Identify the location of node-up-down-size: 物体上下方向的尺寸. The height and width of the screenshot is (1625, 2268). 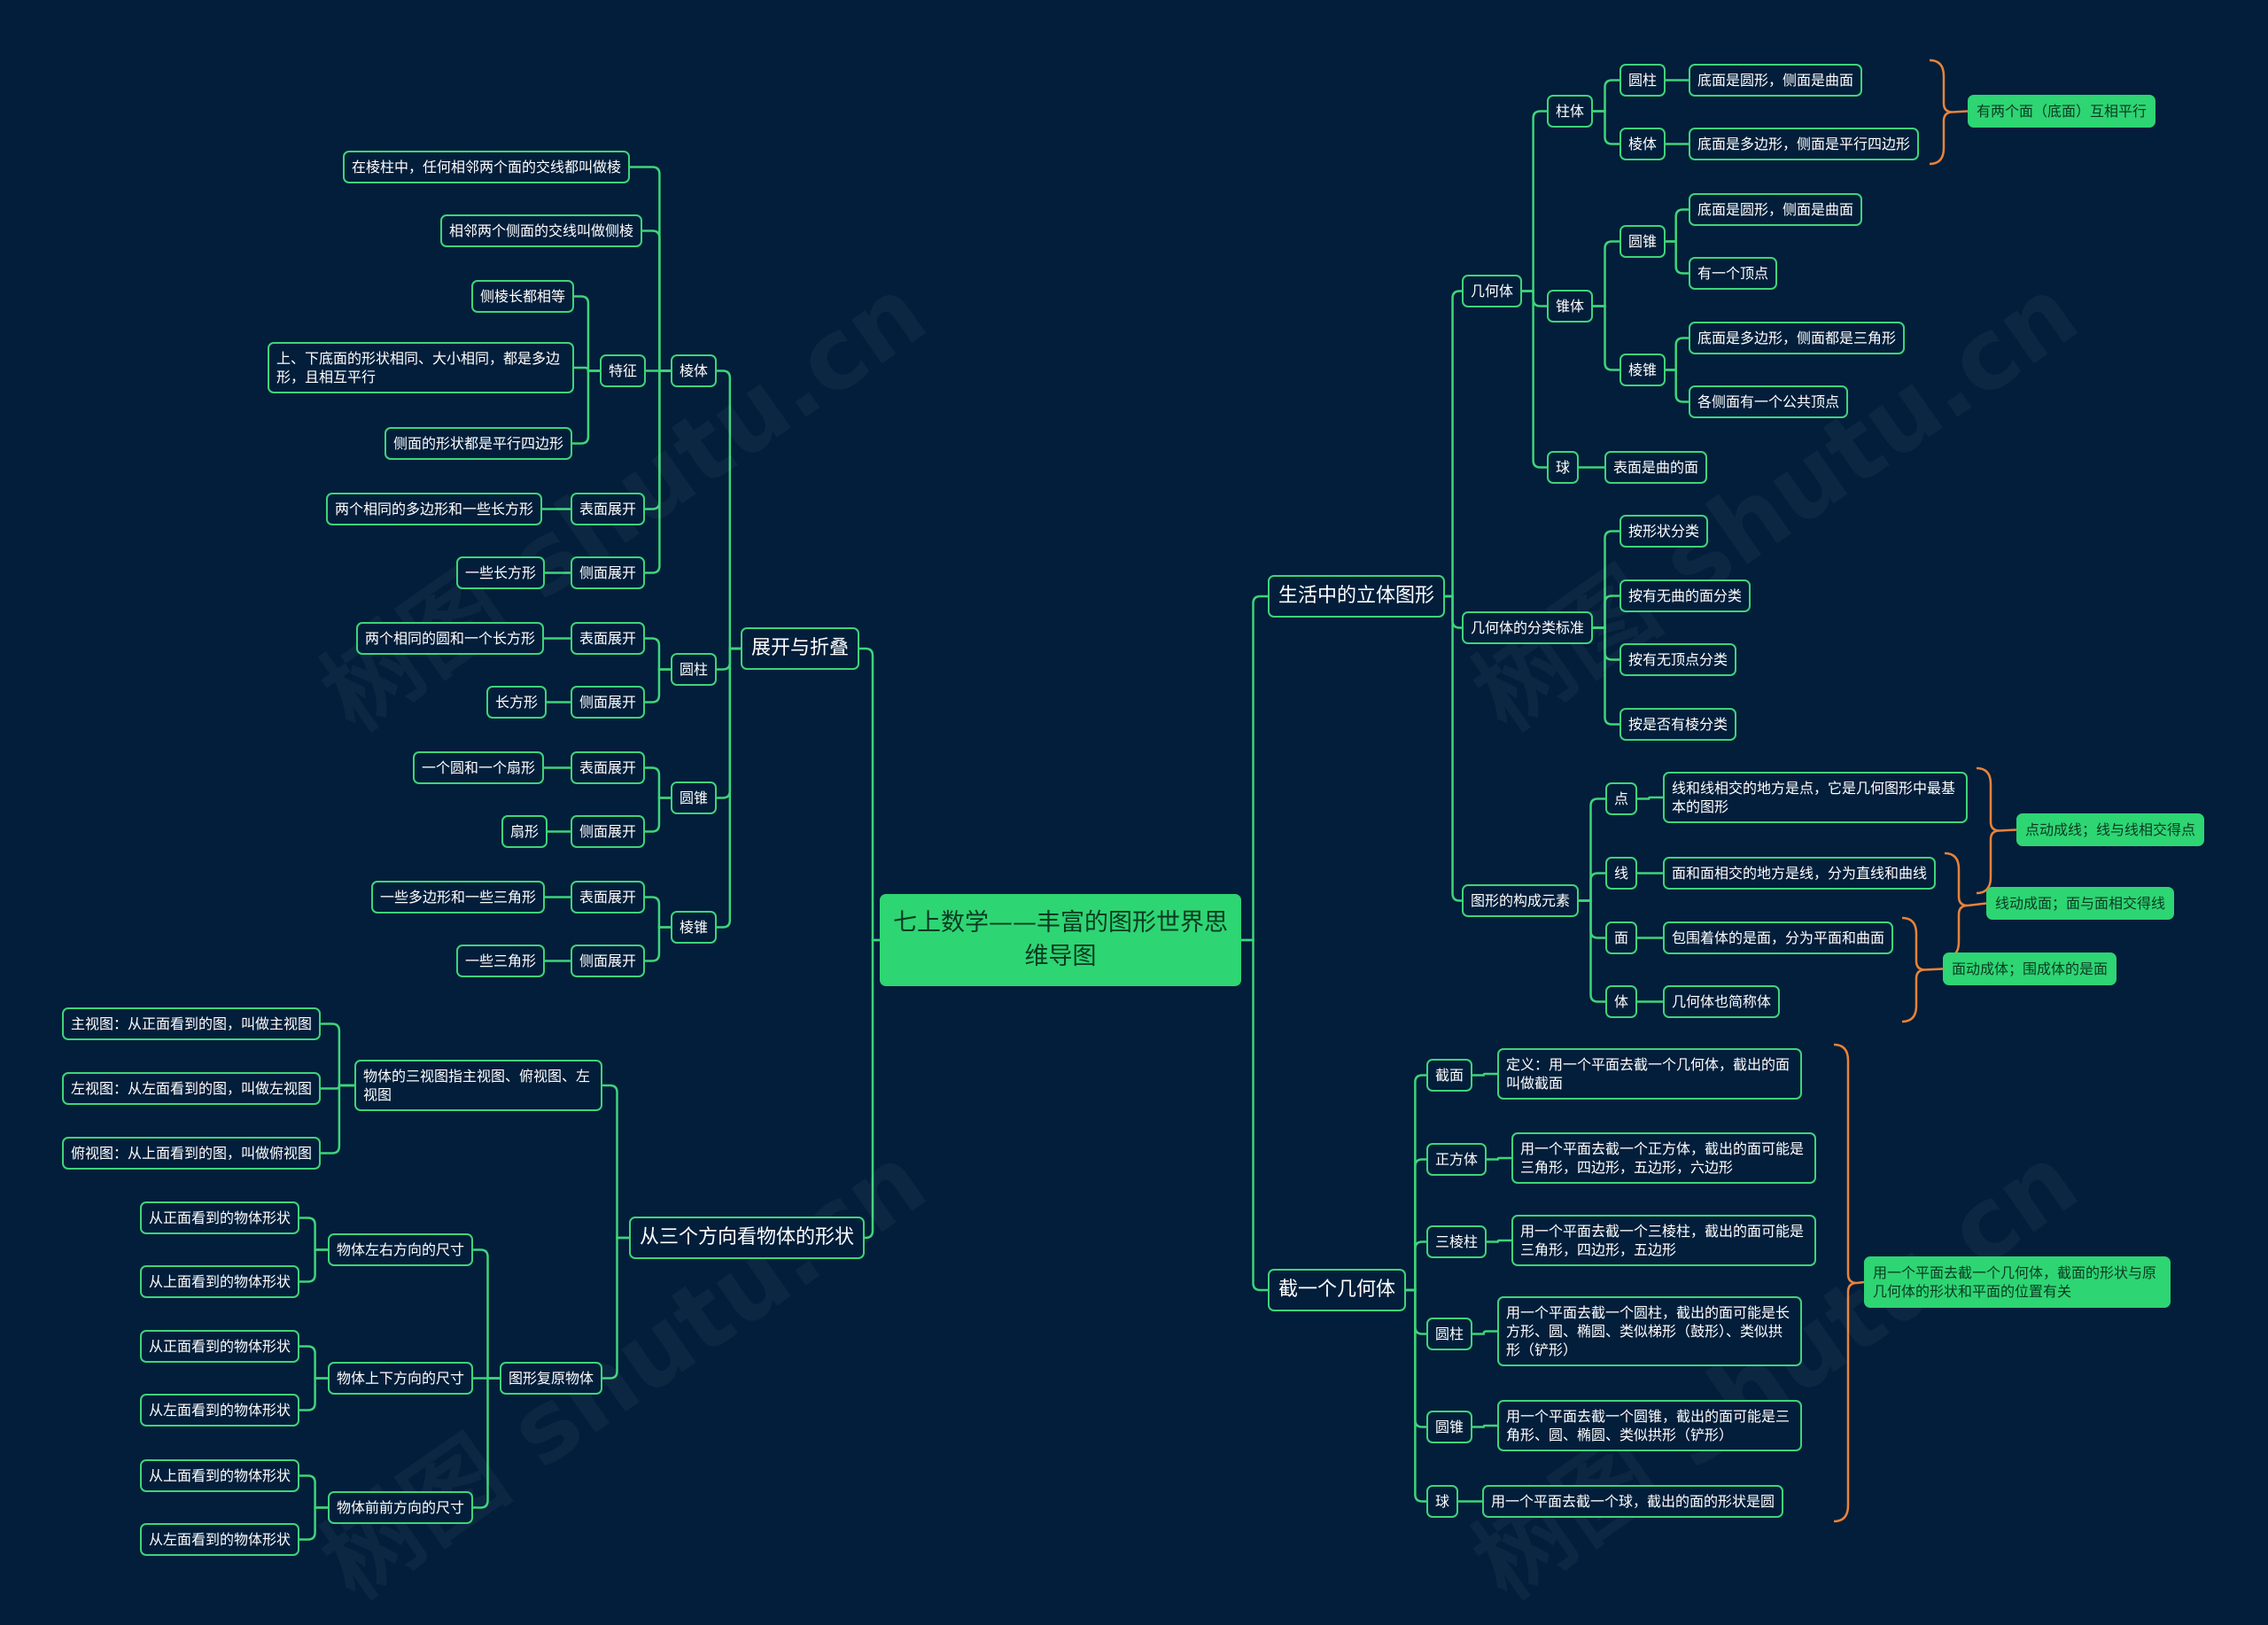
(401, 1378).